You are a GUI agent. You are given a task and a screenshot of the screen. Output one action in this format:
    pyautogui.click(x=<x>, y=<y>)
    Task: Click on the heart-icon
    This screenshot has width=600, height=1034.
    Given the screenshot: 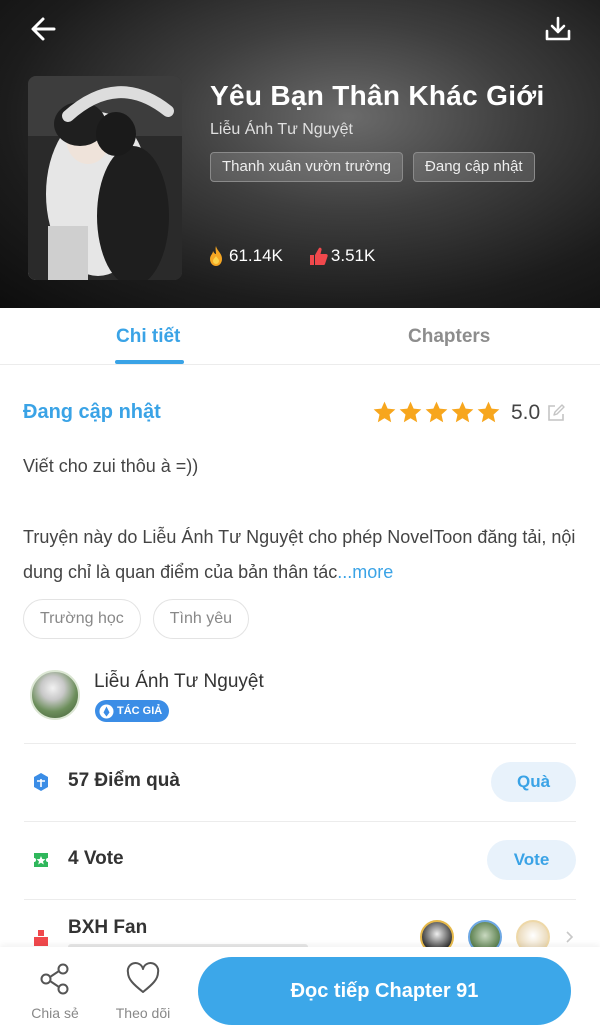 What is the action you would take?
    pyautogui.click(x=143, y=977)
    